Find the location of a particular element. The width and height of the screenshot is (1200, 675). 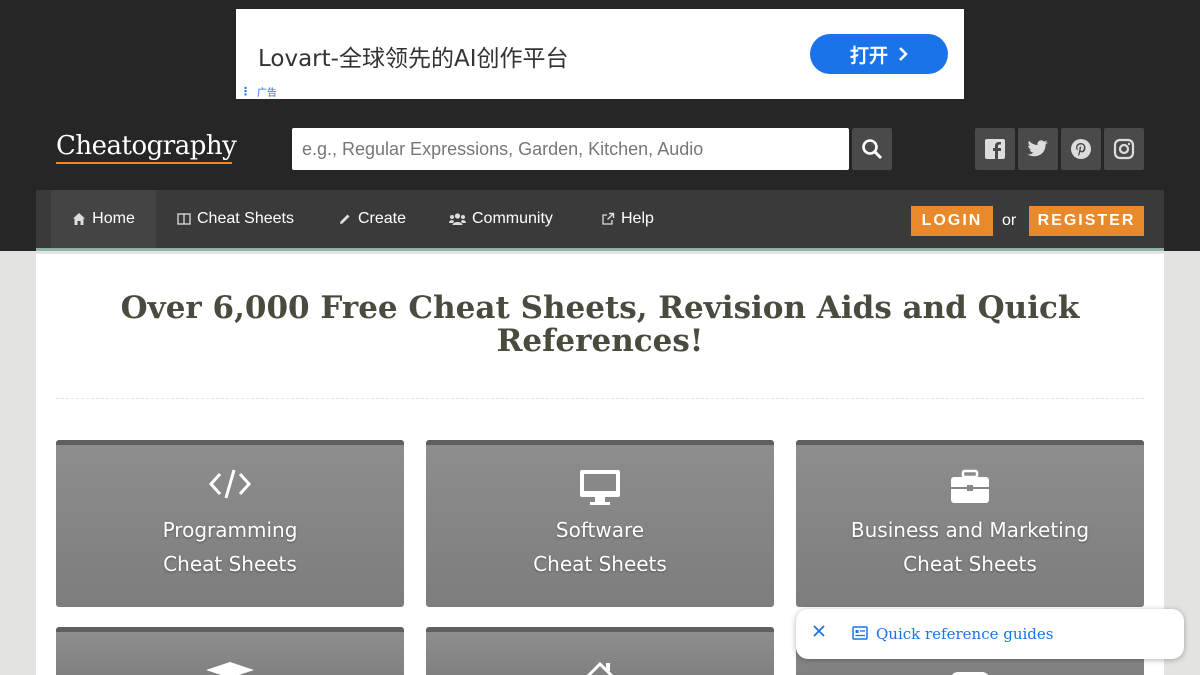

nav-help-label: Help is located at coordinates (637, 218).